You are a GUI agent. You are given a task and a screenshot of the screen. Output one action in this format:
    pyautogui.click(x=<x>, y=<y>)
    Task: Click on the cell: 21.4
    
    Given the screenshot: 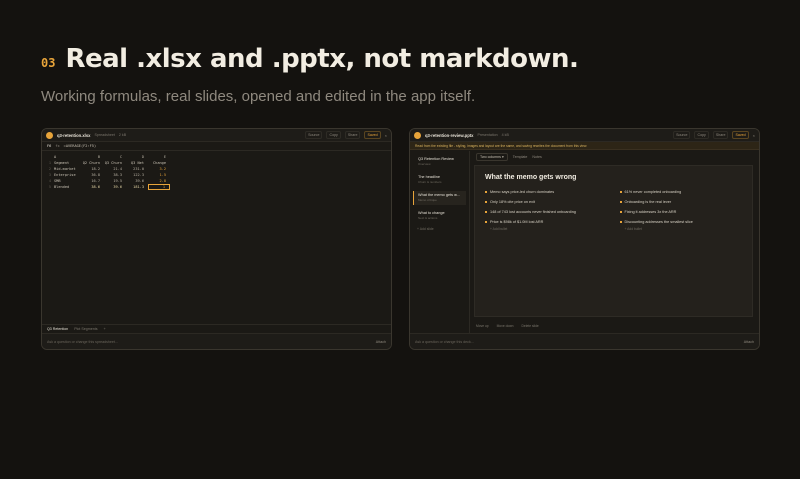 What is the action you would take?
    pyautogui.click(x=115, y=169)
    